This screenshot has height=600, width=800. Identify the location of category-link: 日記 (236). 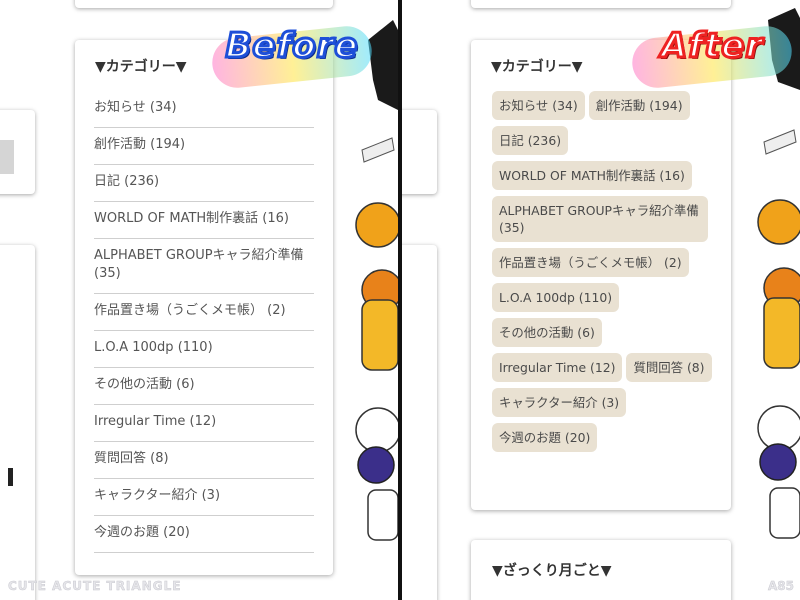
(204, 183).